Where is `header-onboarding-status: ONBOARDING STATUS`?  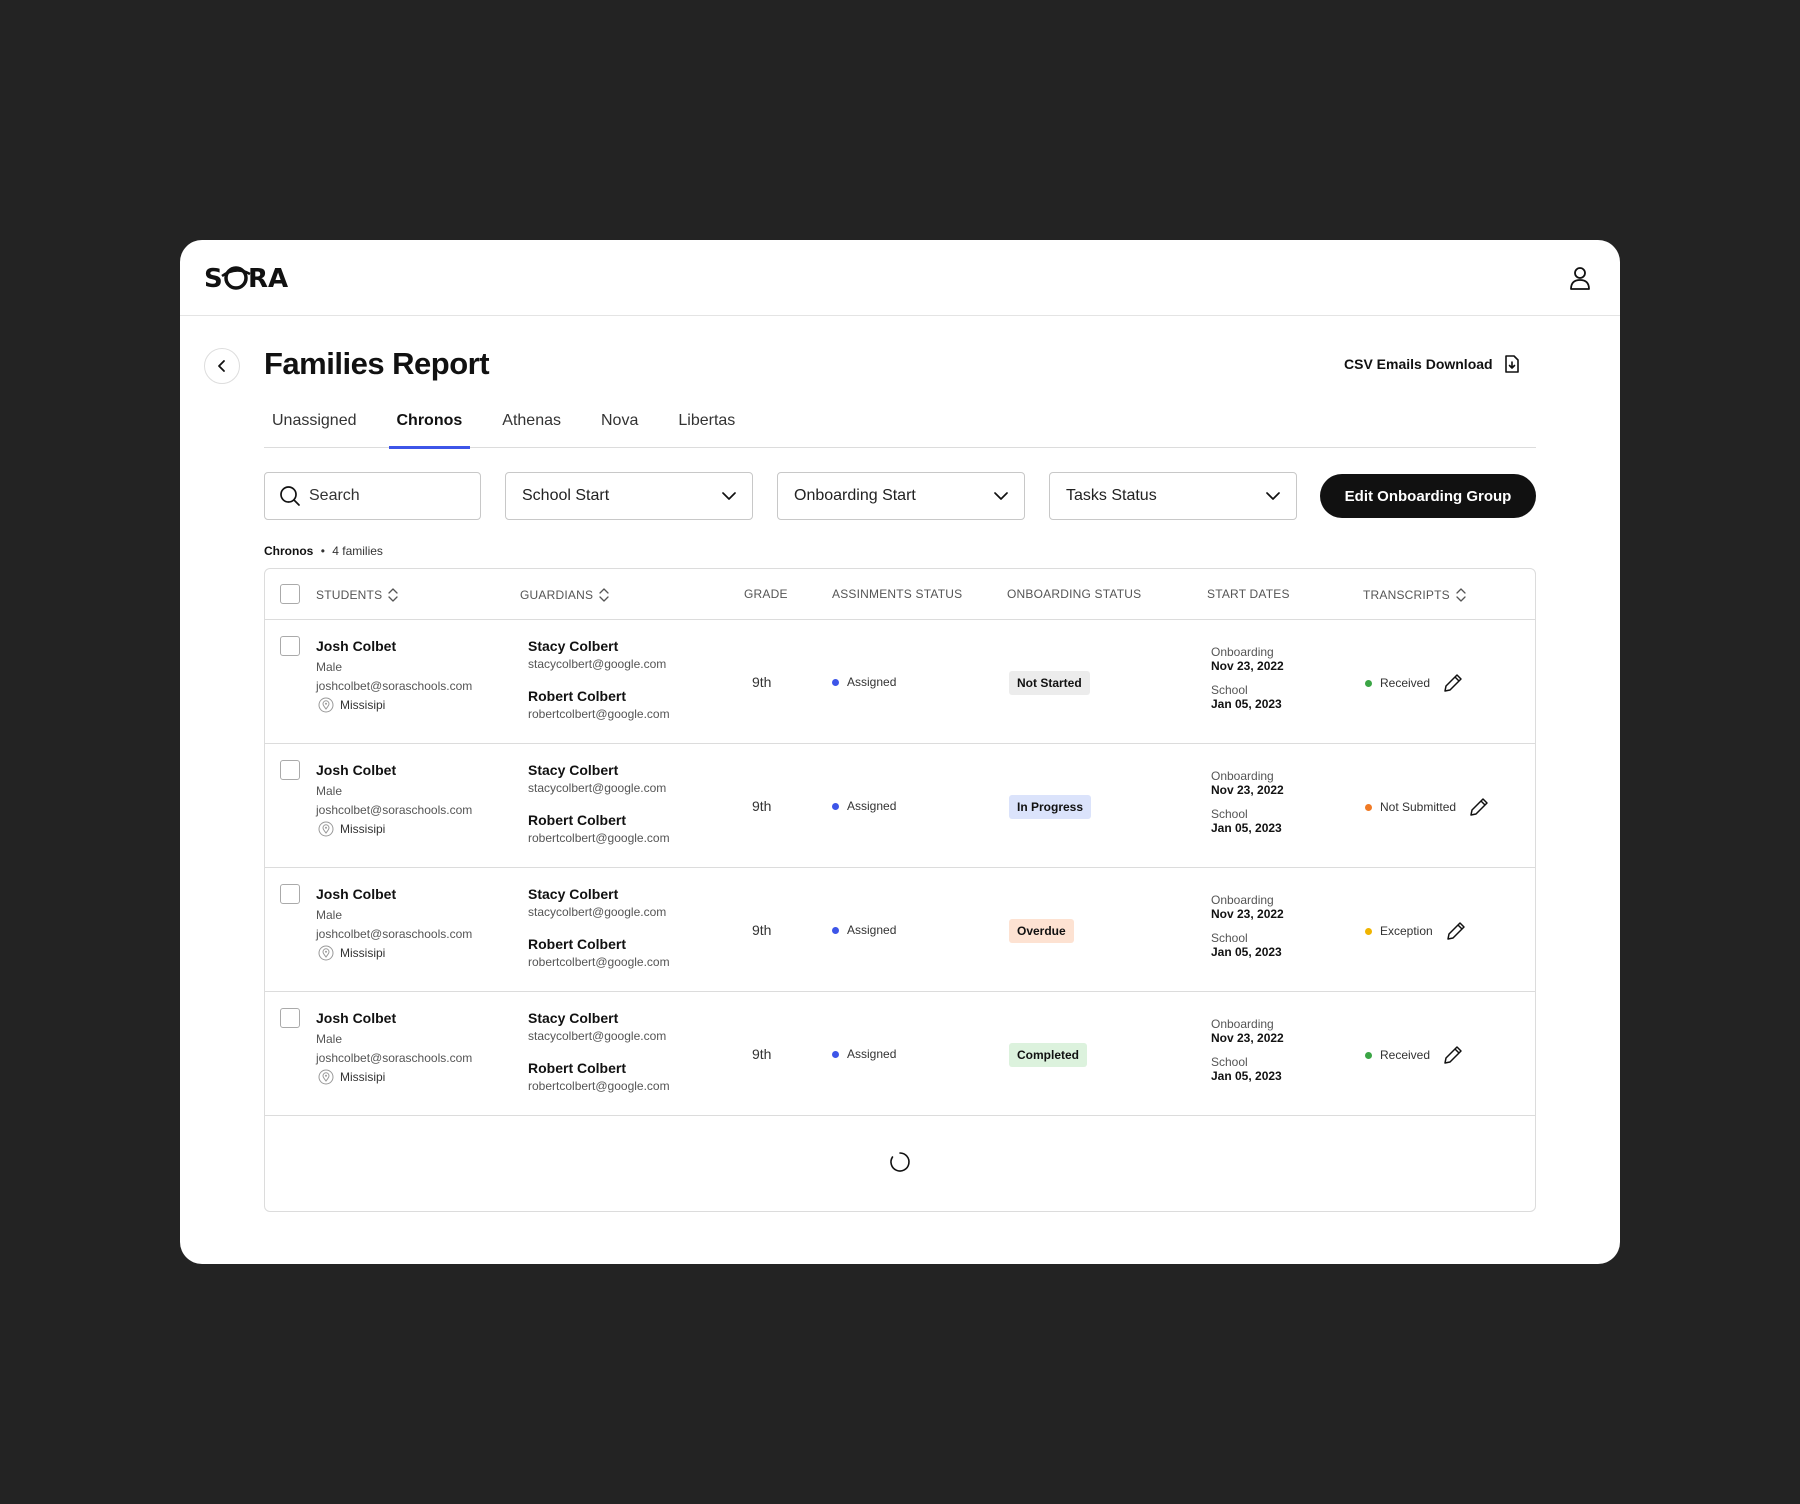 header-onboarding-status: ONBOARDING STATUS is located at coordinates (1074, 594).